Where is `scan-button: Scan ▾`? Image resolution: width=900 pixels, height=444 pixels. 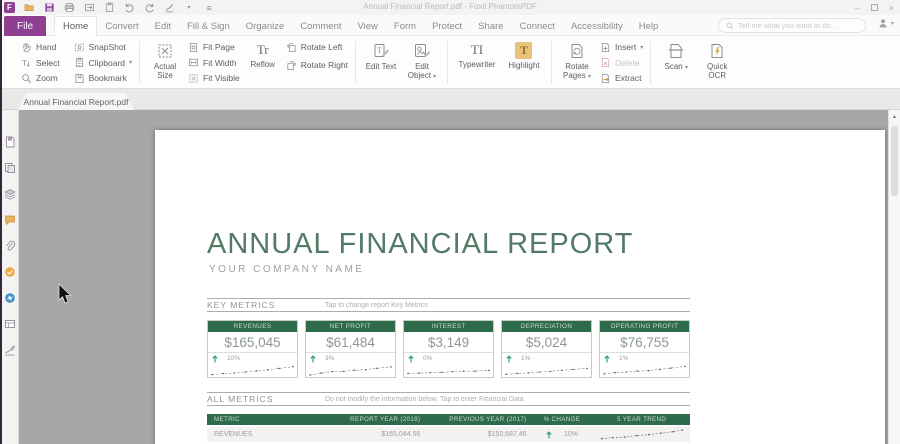 scan-button: Scan ▾ is located at coordinates (676, 62).